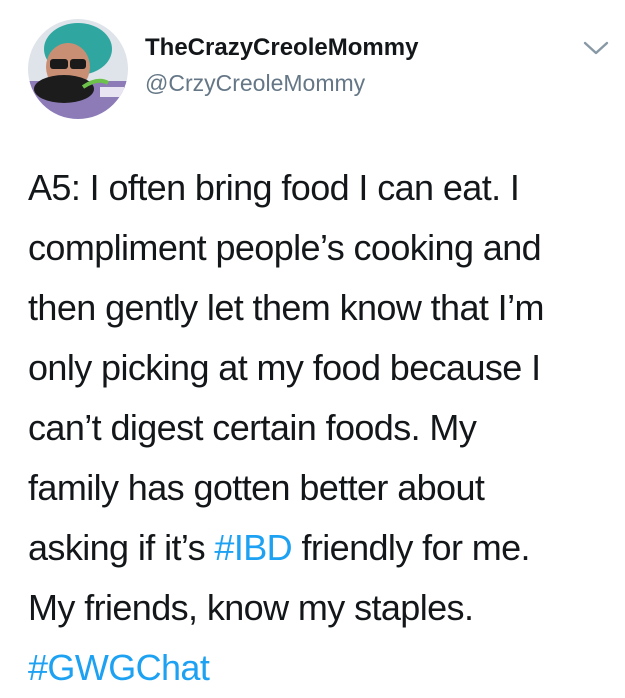 Image resolution: width=625 pixels, height=698 pixels. I want to click on tweet-line: compliment people’s cooking and, so click(285, 247).